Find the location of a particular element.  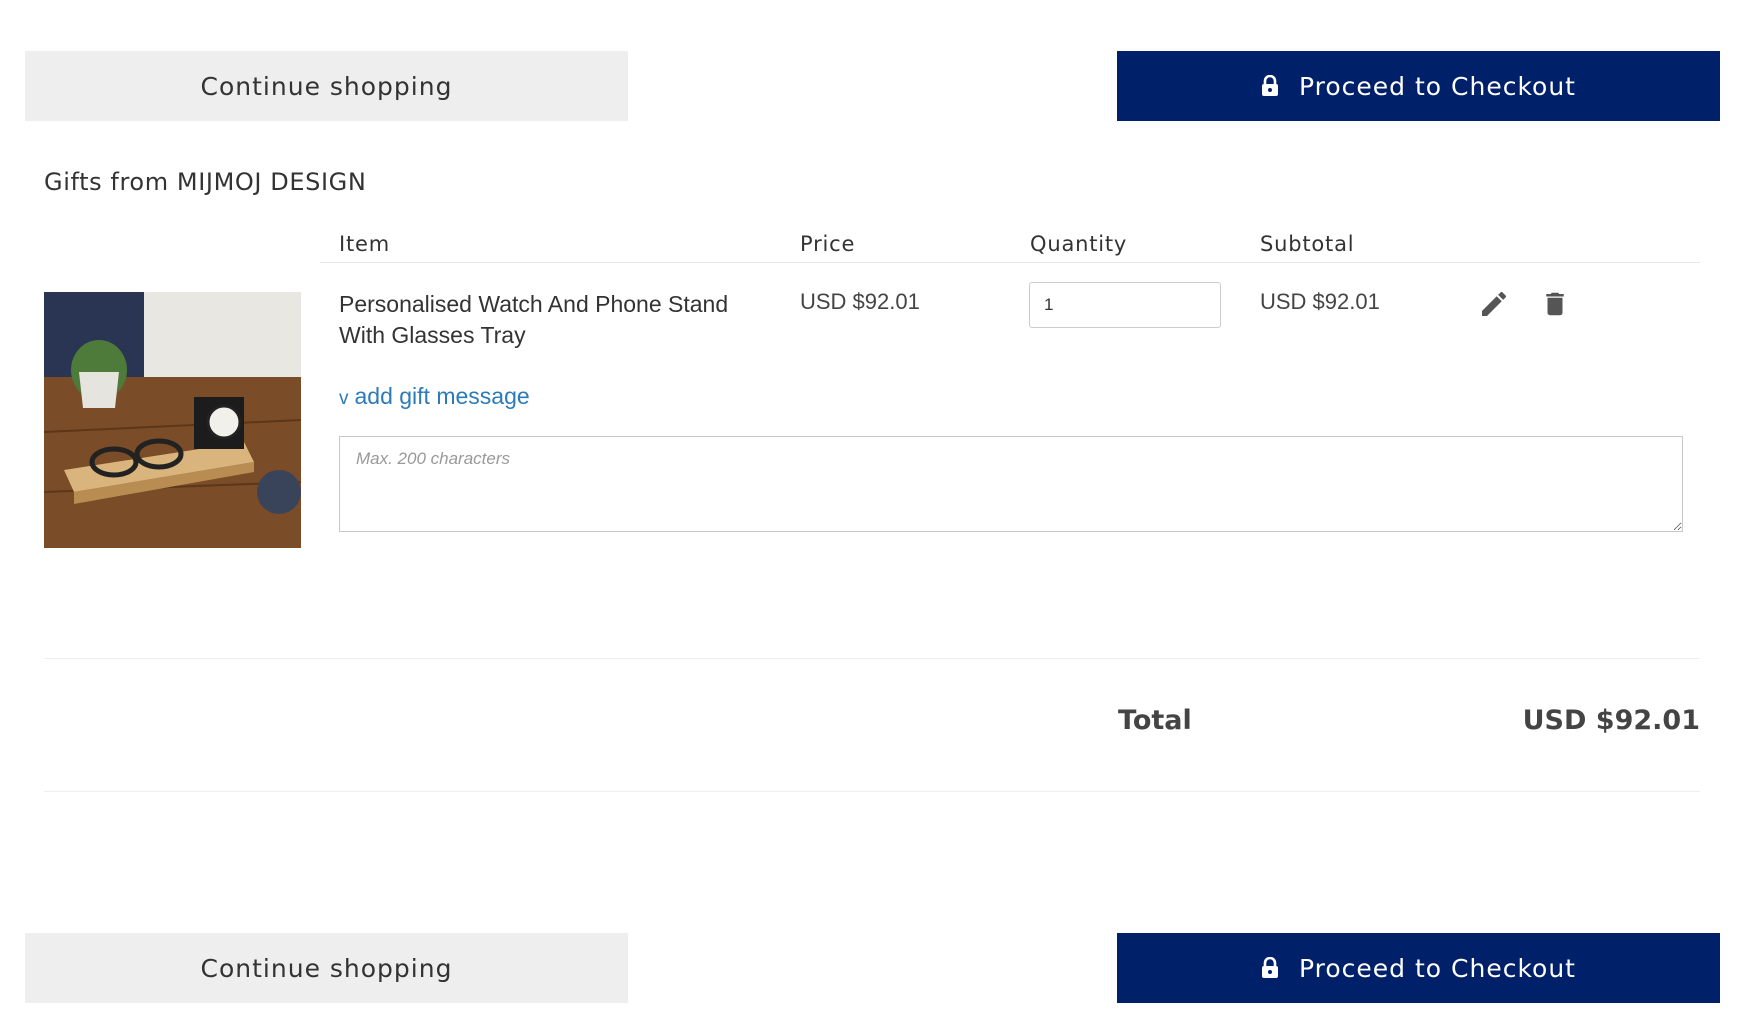

edit-item-button is located at coordinates (1494, 306).